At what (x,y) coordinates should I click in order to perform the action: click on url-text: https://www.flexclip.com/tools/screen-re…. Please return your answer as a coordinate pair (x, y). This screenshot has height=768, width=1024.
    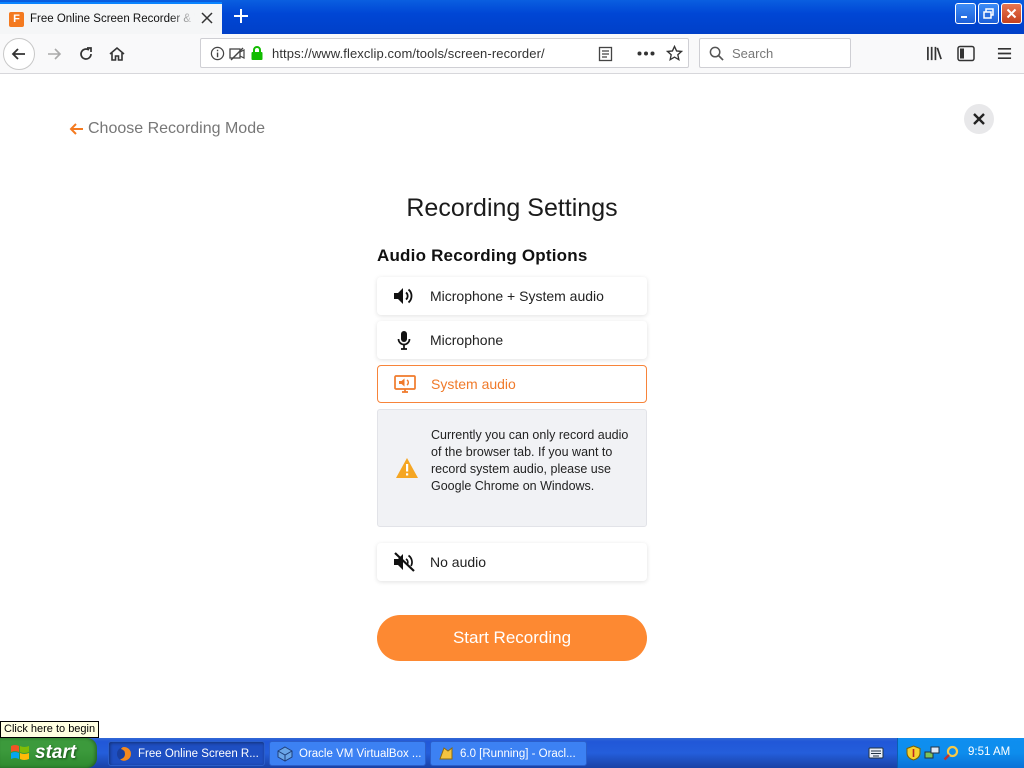
    Looking at the image, I should click on (408, 53).